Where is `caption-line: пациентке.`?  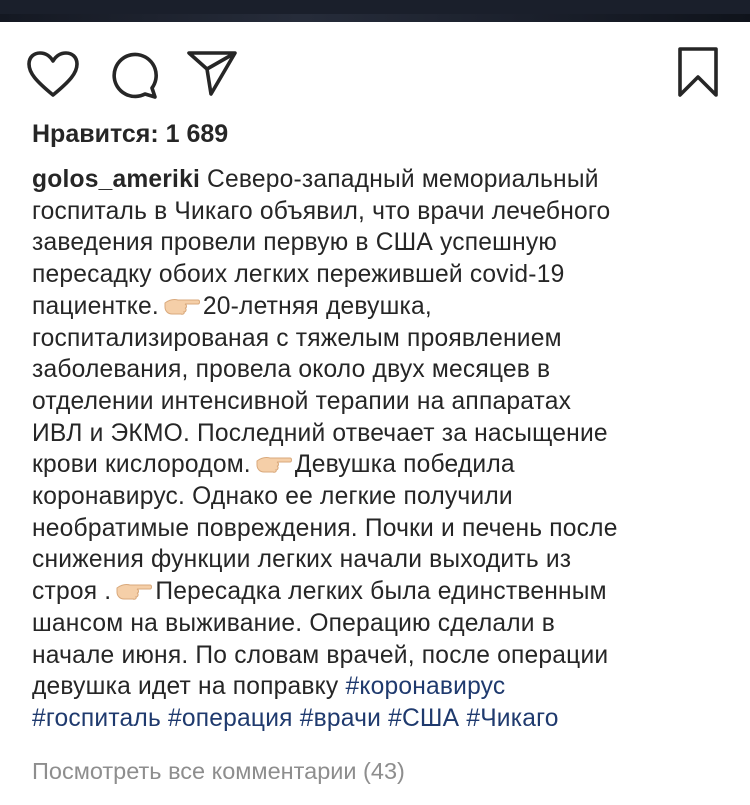
caption-line: пациентке. is located at coordinates (95, 306).